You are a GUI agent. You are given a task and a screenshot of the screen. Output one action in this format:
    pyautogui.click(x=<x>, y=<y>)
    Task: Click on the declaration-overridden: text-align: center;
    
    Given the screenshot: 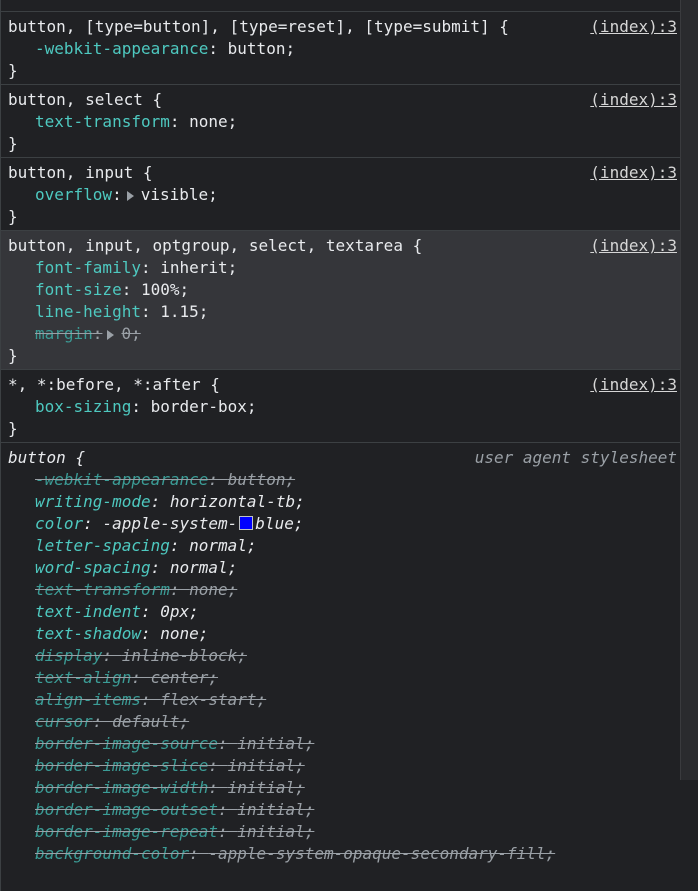 What is the action you would take?
    pyautogui.click(x=344, y=678)
    